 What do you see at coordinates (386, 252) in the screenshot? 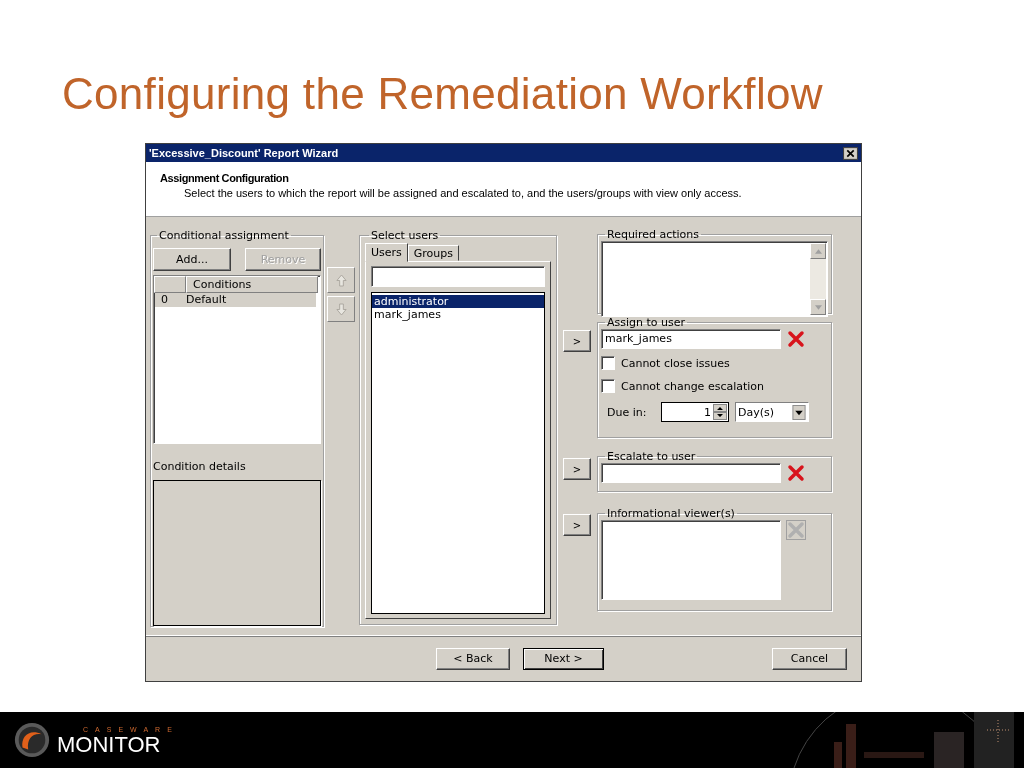
I see `tab: Users` at bounding box center [386, 252].